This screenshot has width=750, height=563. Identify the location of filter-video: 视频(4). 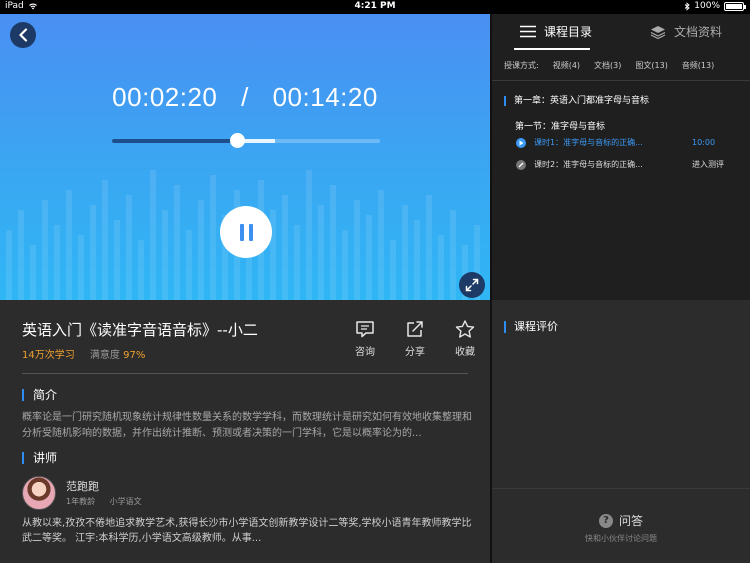
(566, 65).